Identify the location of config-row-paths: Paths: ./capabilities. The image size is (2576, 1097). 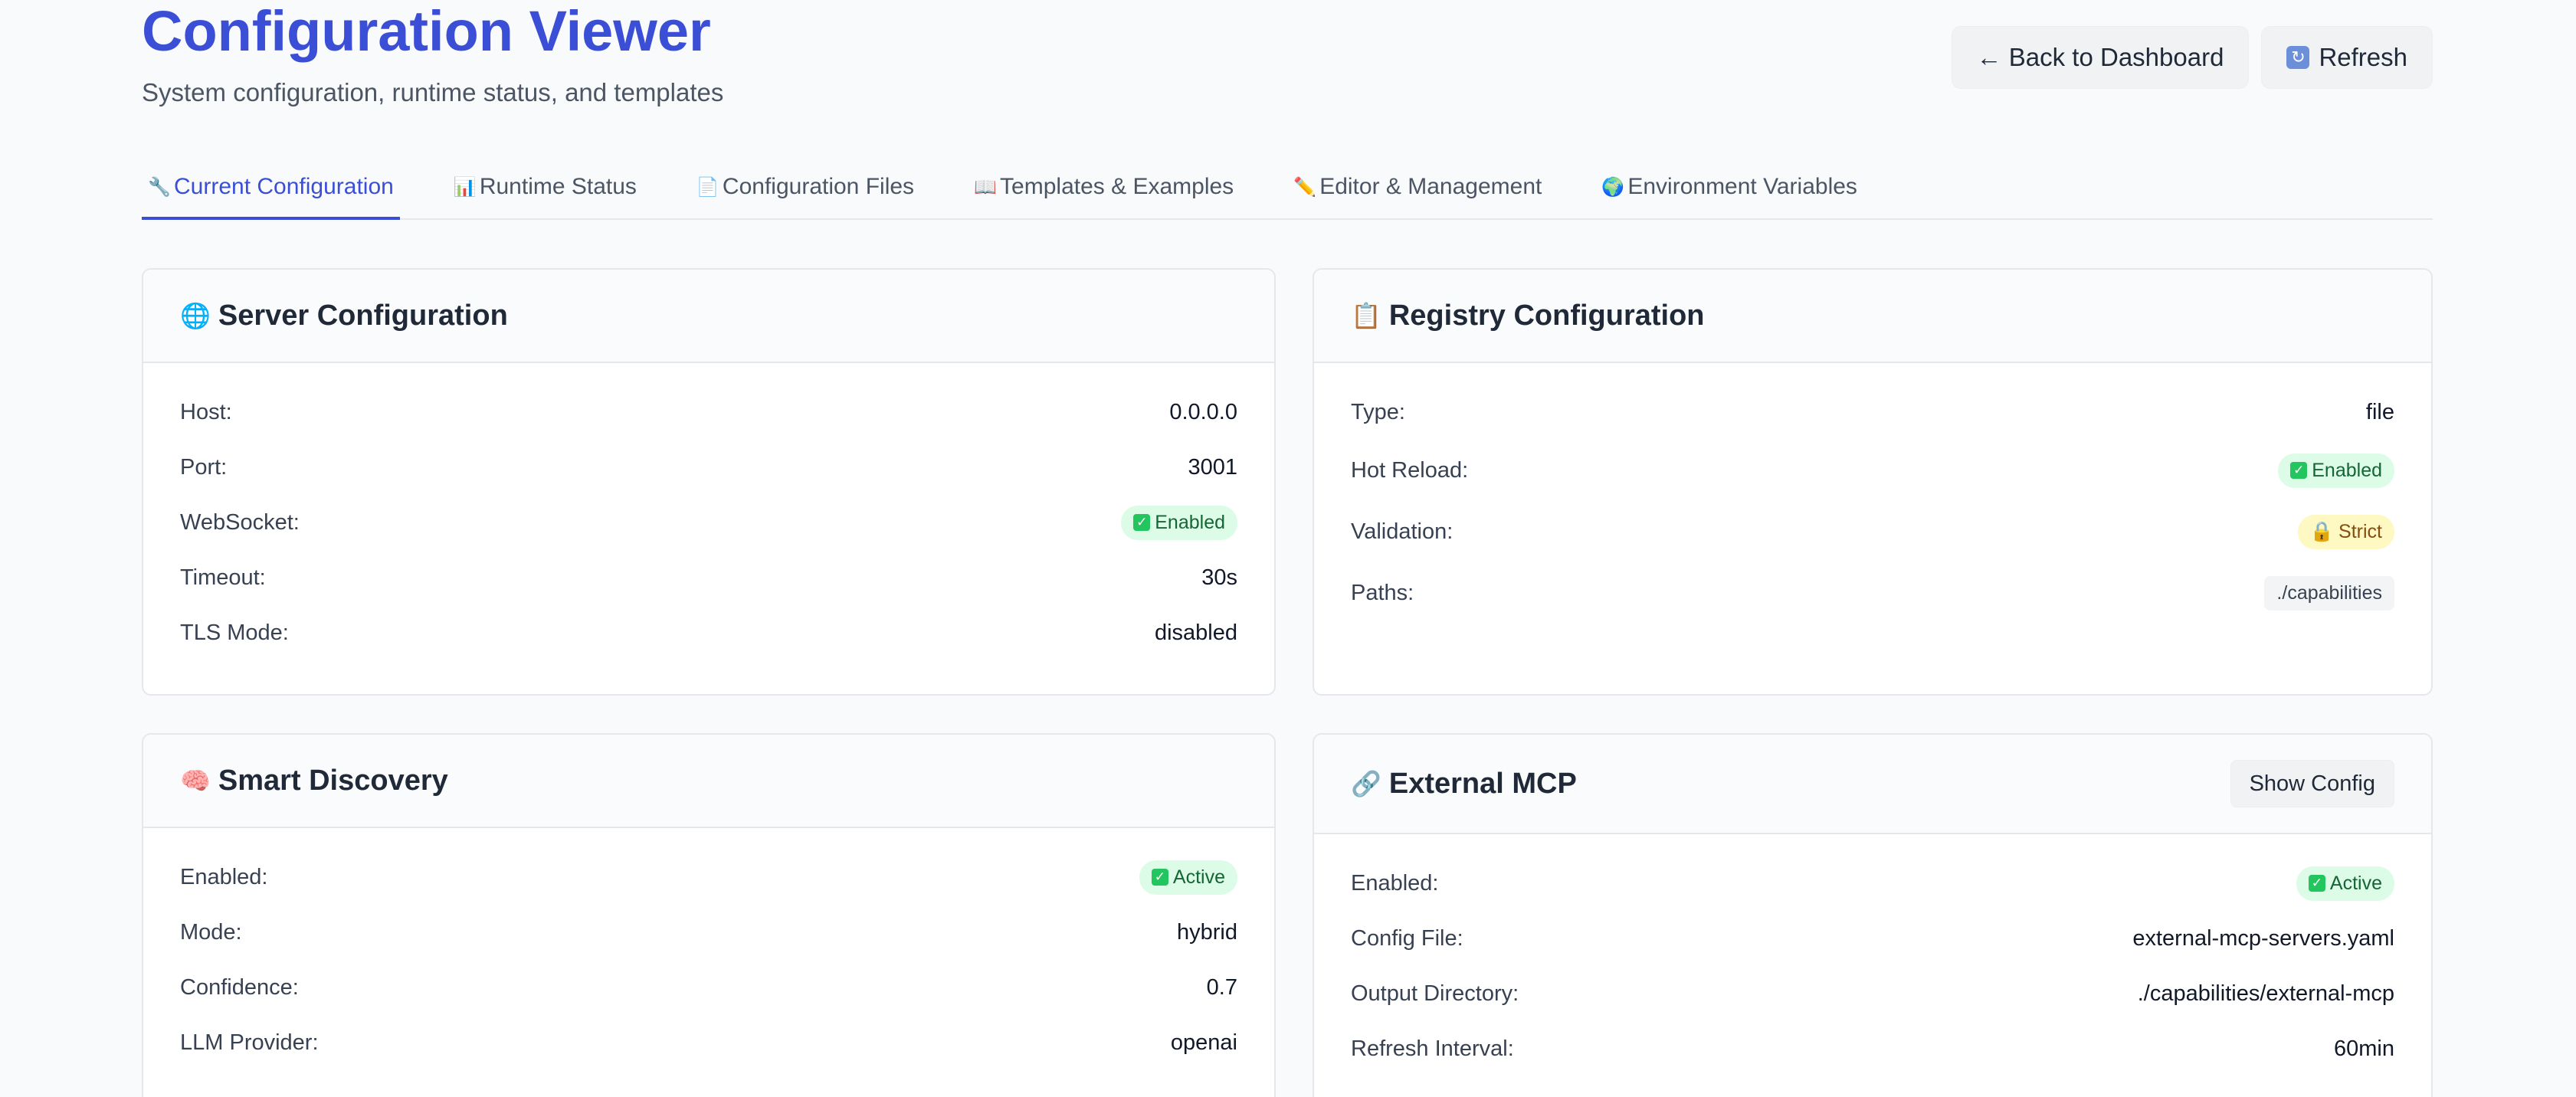
(1872, 593).